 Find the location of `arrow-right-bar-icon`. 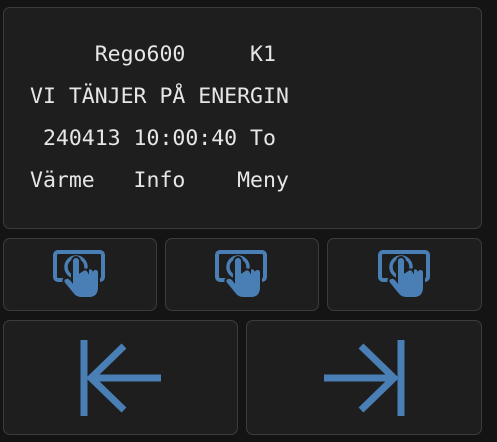

arrow-right-bar-icon is located at coordinates (364, 378).